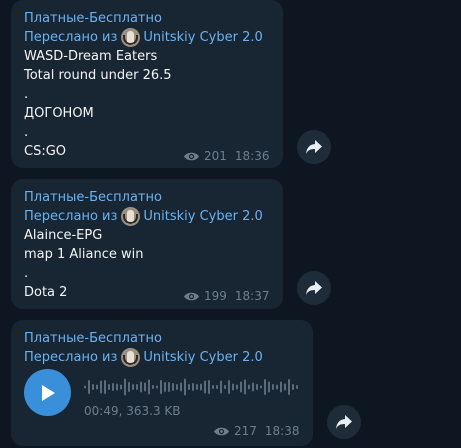 The height and width of the screenshot is (448, 461). Describe the element at coordinates (252, 296) in the screenshot. I see `message-time: 18:37` at that location.